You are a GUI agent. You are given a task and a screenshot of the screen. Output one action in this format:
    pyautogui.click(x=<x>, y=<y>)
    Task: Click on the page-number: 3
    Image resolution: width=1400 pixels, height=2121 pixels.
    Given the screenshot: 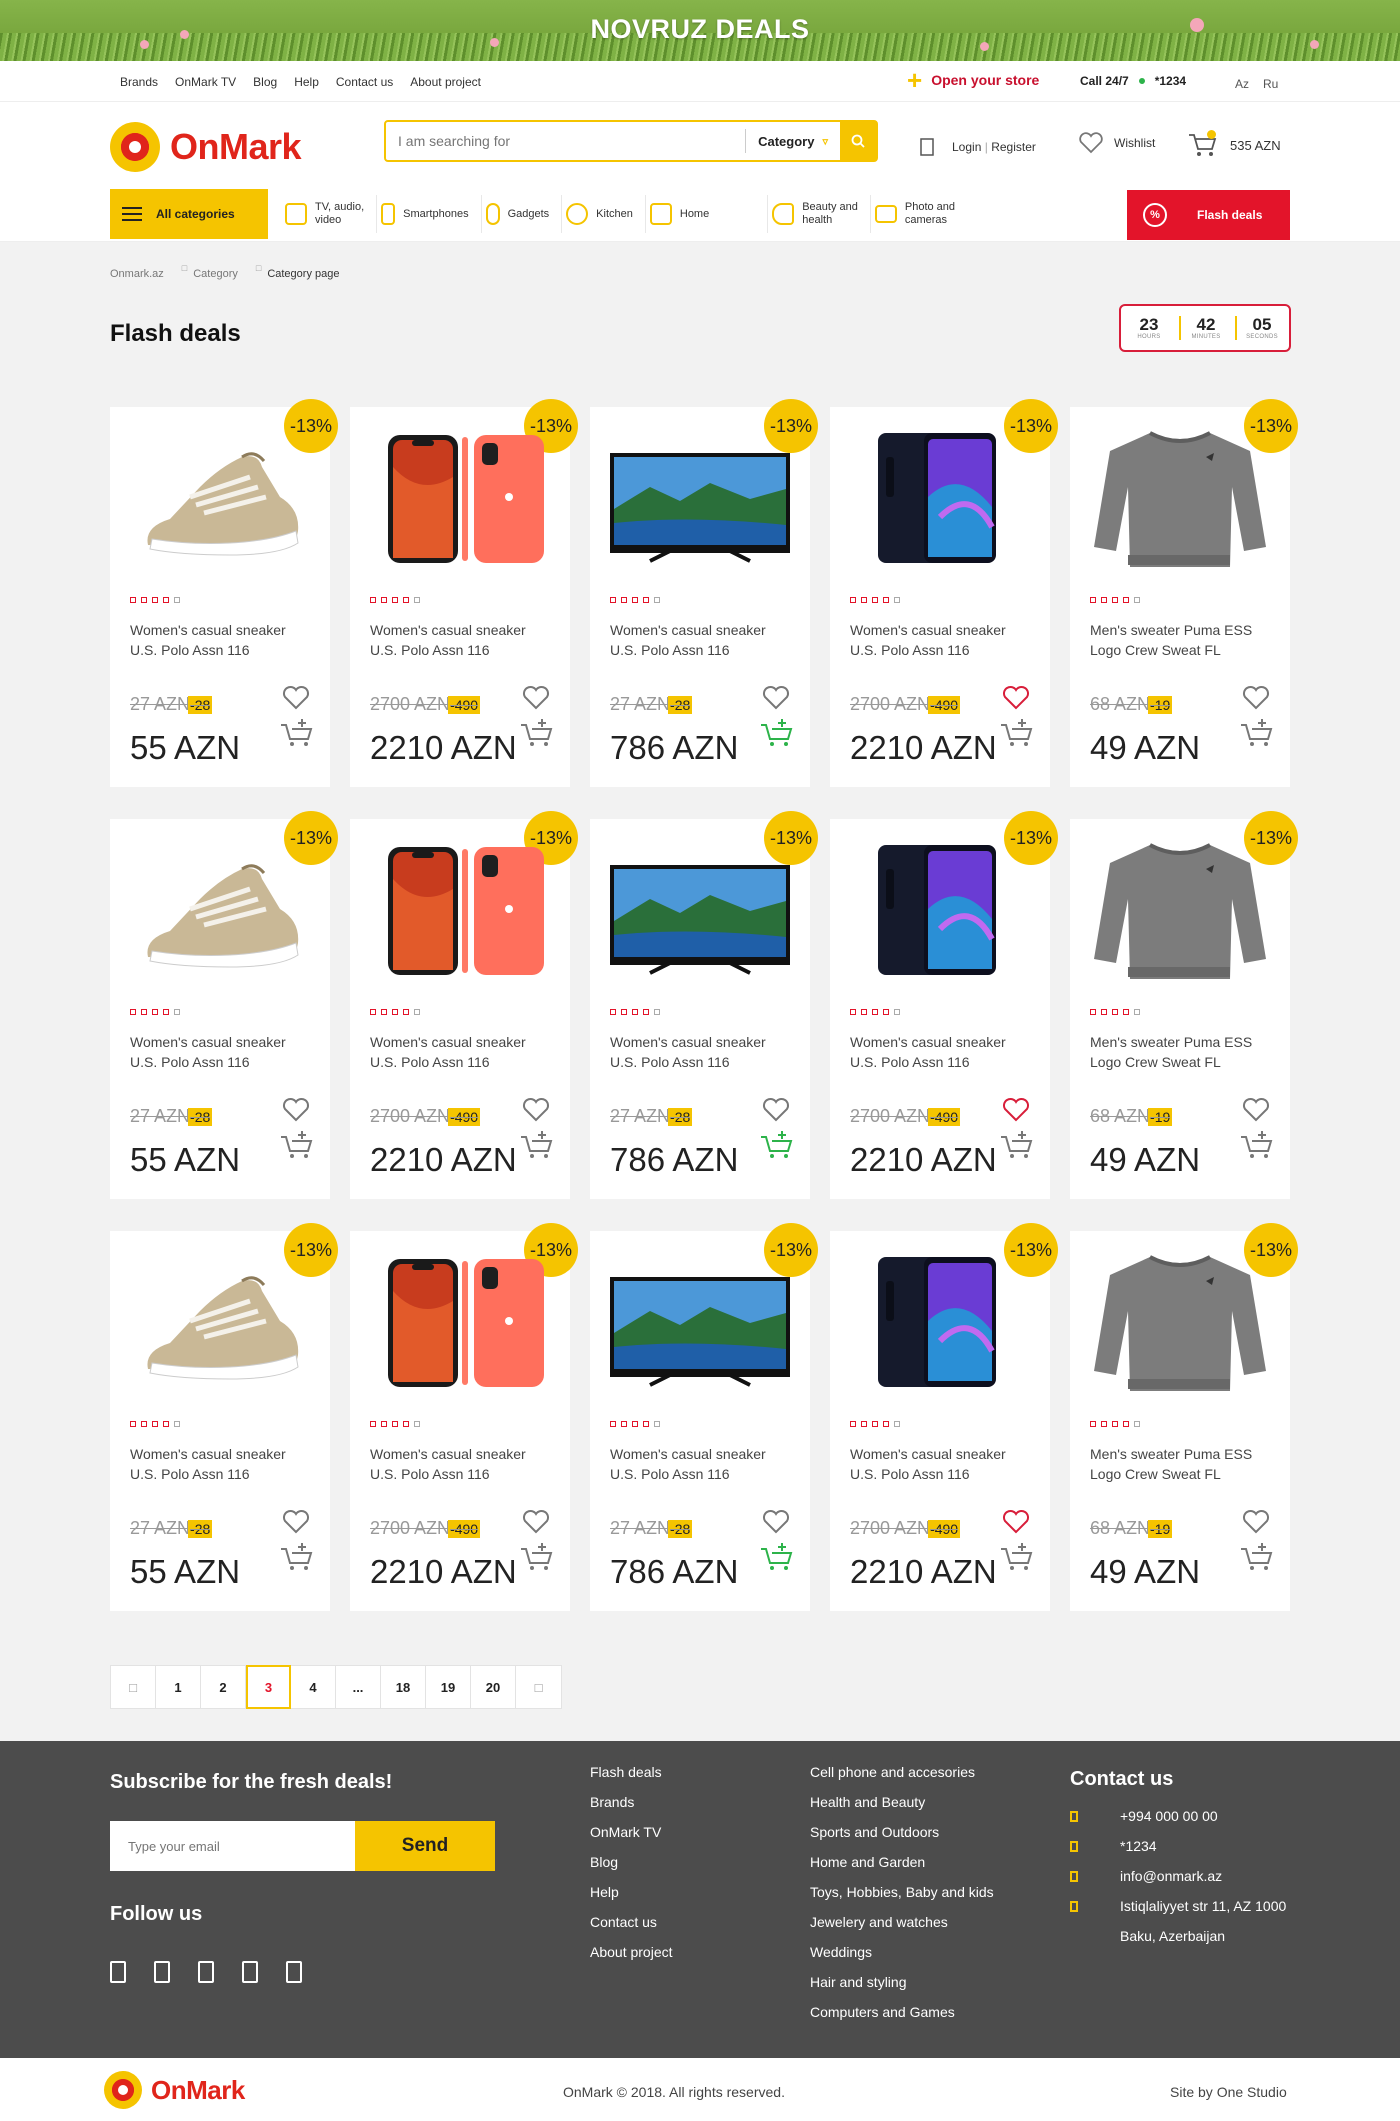 What is the action you would take?
    pyautogui.click(x=268, y=1687)
    